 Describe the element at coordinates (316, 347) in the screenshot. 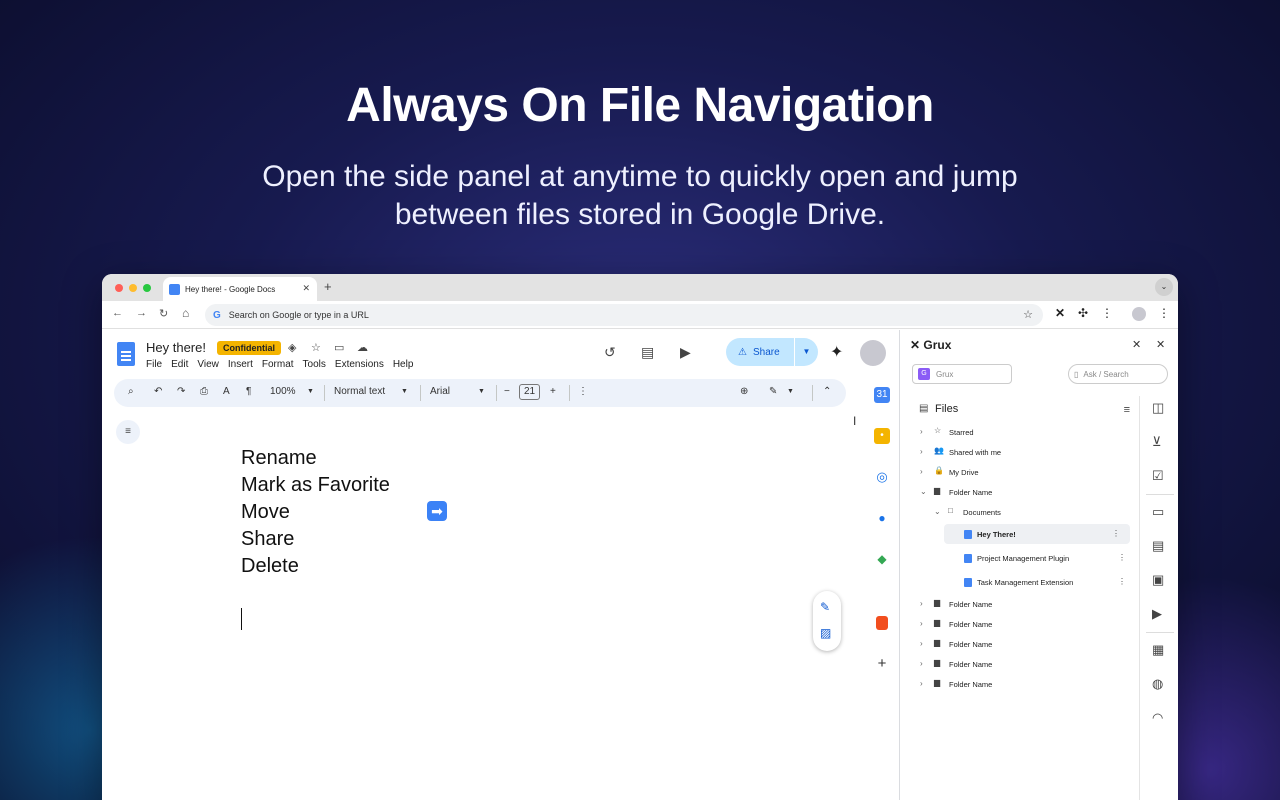

I see `star-icon: ☆` at that location.